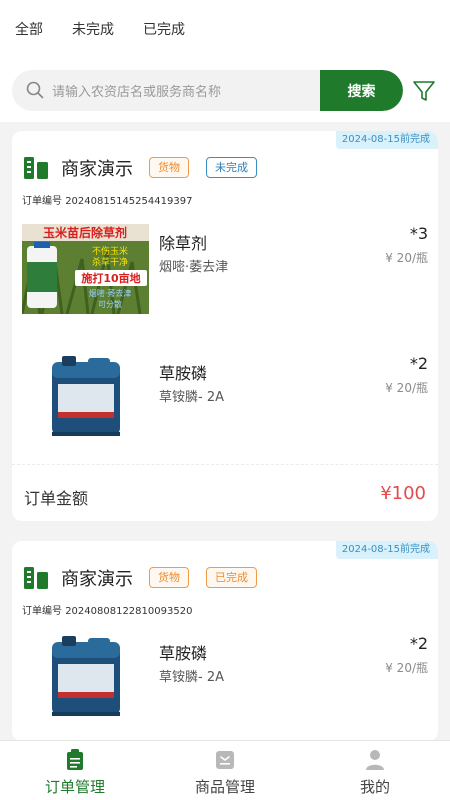 The image size is (450, 800). What do you see at coordinates (85, 269) in the screenshot?
I see `herbicide-product-image: 玉米苗后除草剂 不伤玉米 杀草干净 施打10亩地 烟嘧·莠去津 可分散` at bounding box center [85, 269].